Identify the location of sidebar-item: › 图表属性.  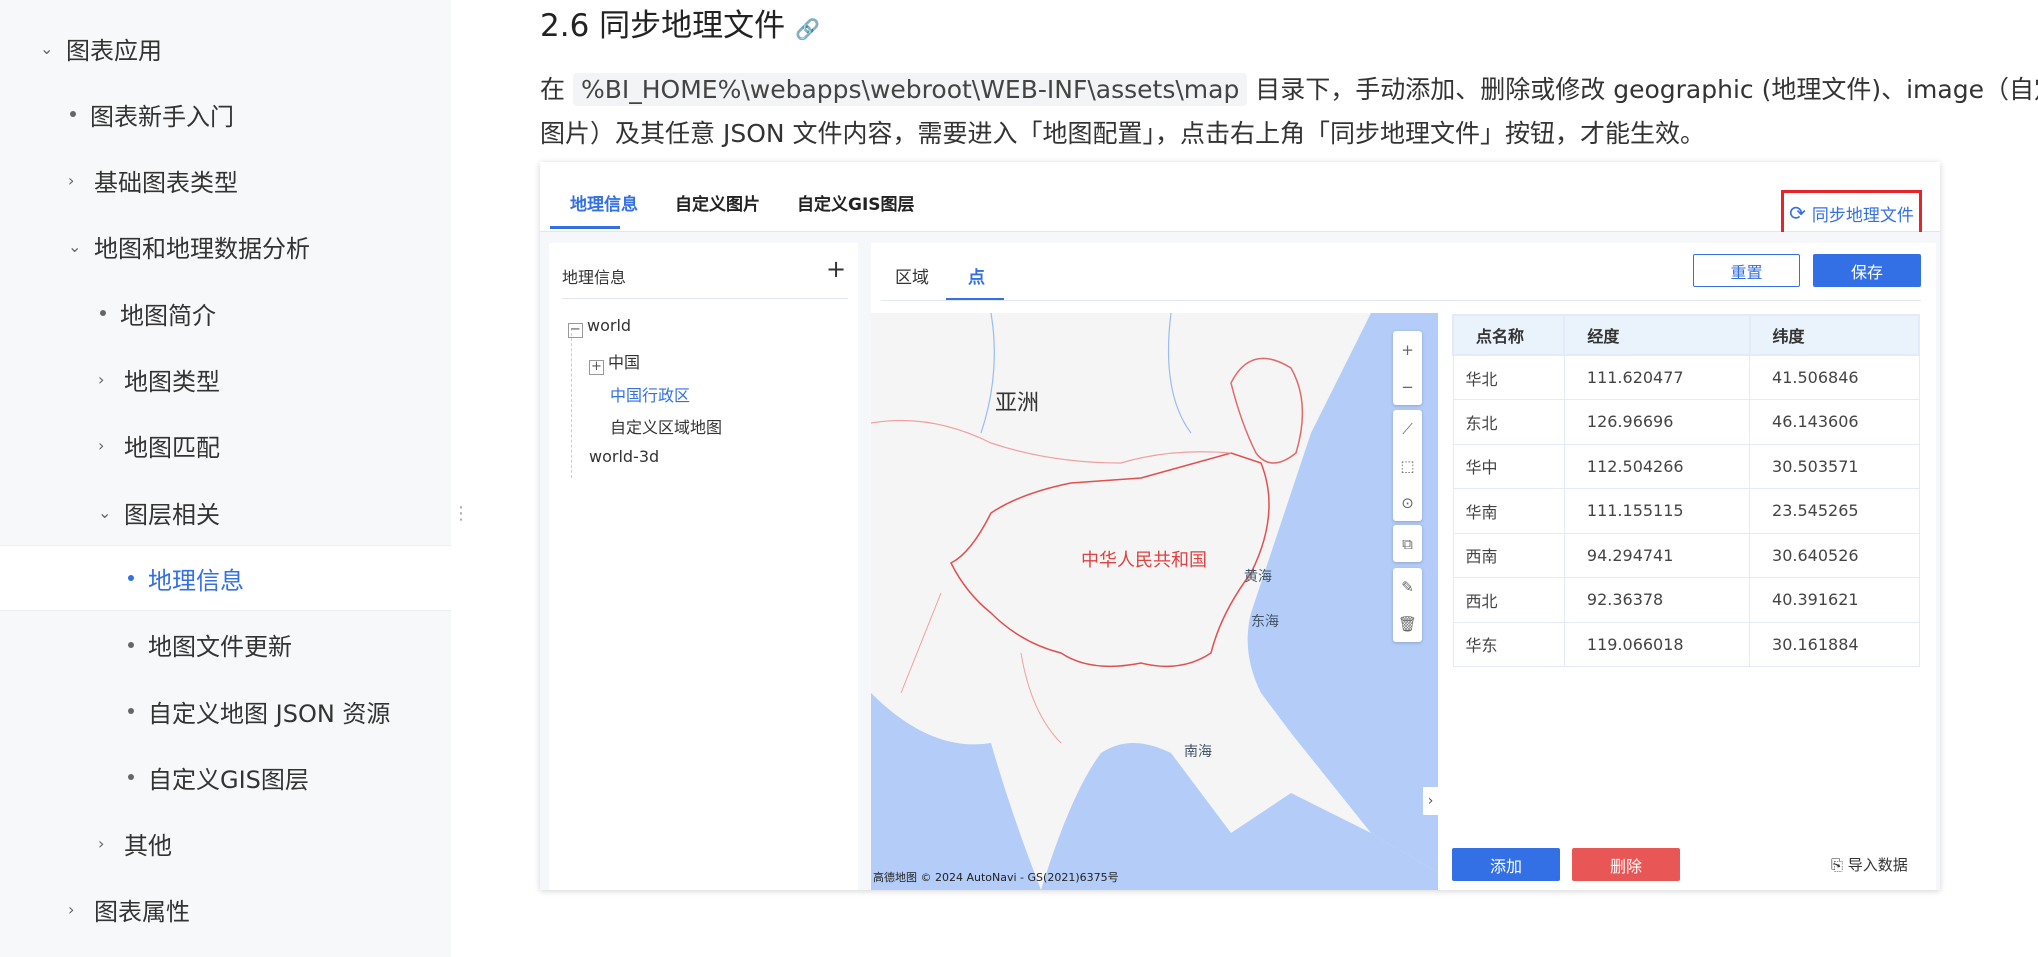
(225, 910).